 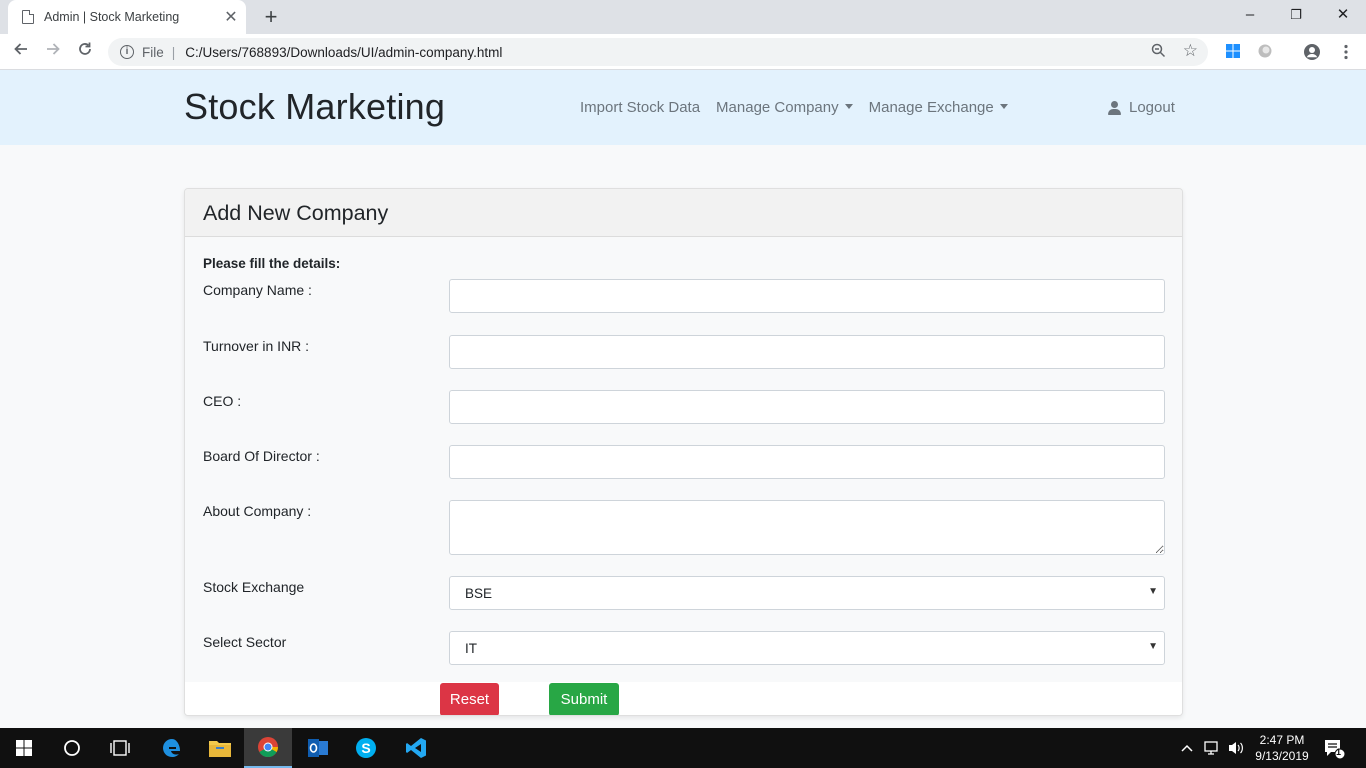 I want to click on reload-icon, so click(x=85, y=52).